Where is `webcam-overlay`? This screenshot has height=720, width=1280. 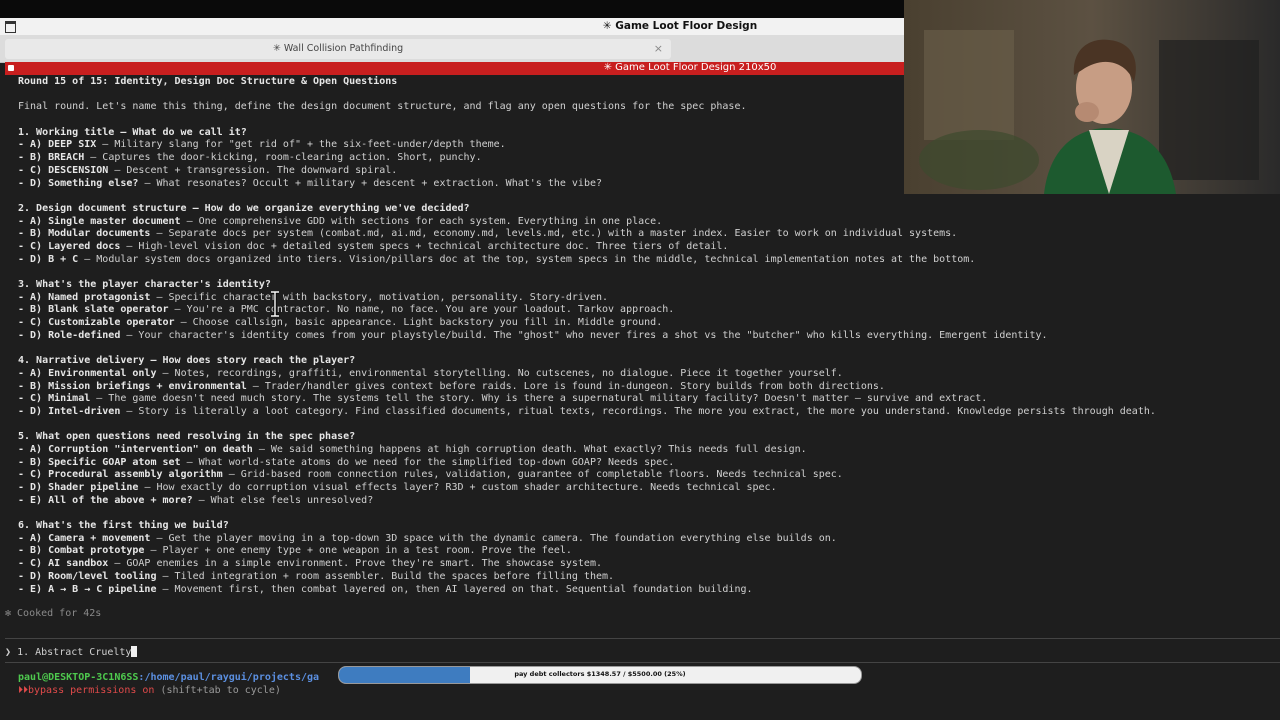
webcam-overlay is located at coordinates (1092, 97).